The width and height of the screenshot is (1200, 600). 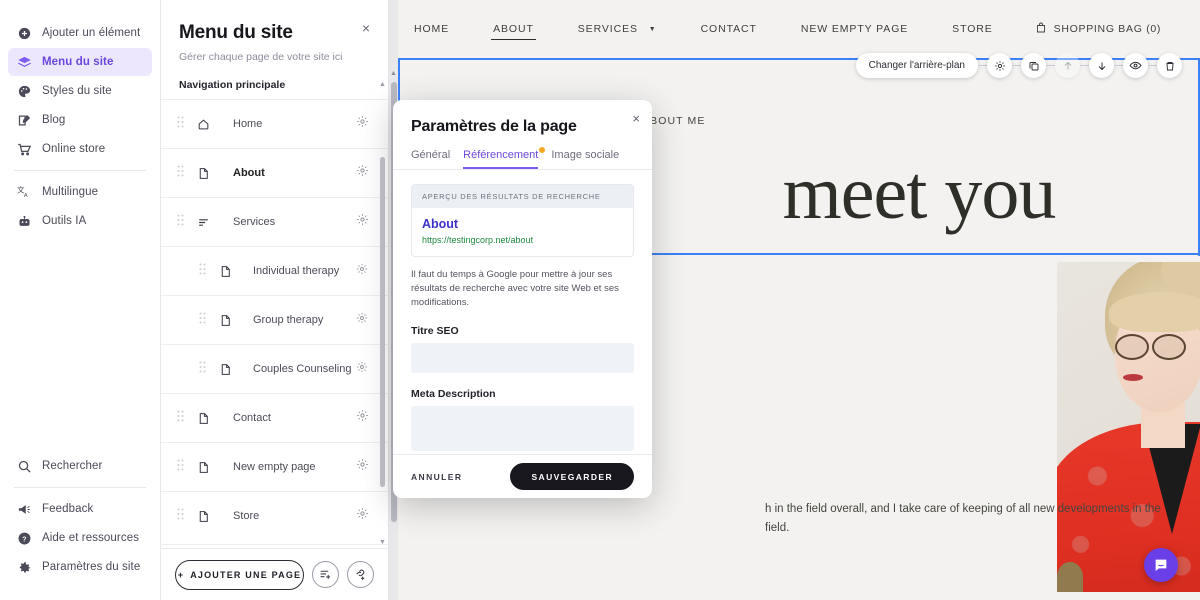 I want to click on nav-link-about: ABOUT, so click(x=513, y=29).